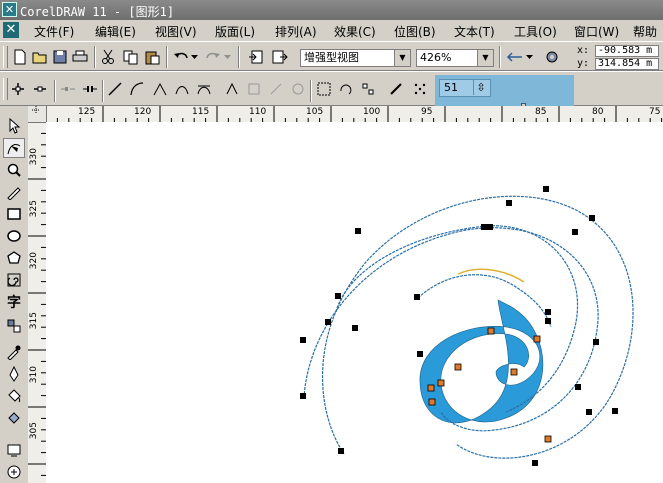 This screenshot has height=483, width=663. I want to click on interactive-blend-tool-icon, so click(14, 326).